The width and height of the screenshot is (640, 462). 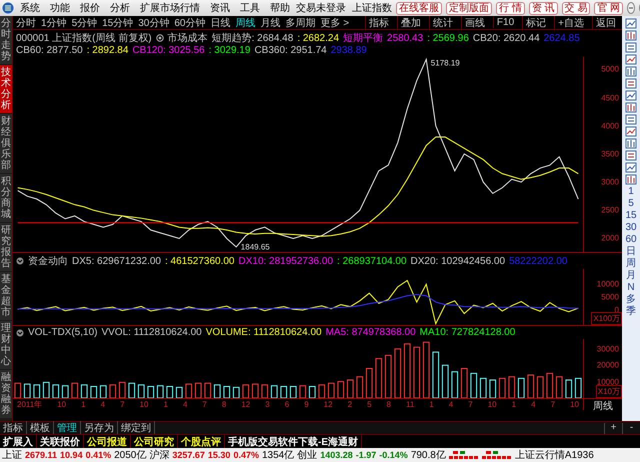 I want to click on menu-item: 资讯, so click(x=220, y=8).